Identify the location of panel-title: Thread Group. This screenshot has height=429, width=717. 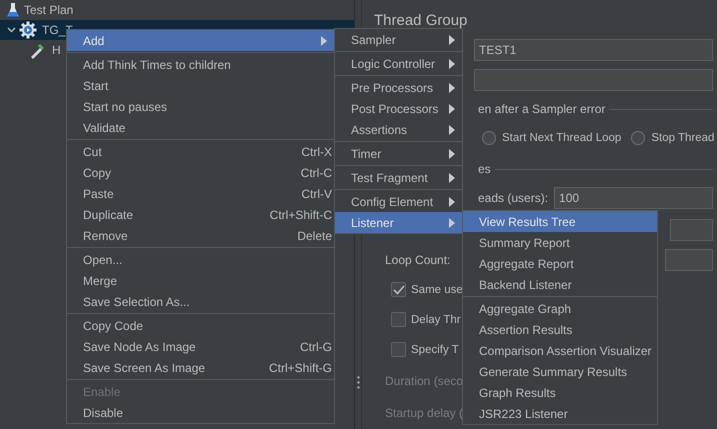
(421, 21).